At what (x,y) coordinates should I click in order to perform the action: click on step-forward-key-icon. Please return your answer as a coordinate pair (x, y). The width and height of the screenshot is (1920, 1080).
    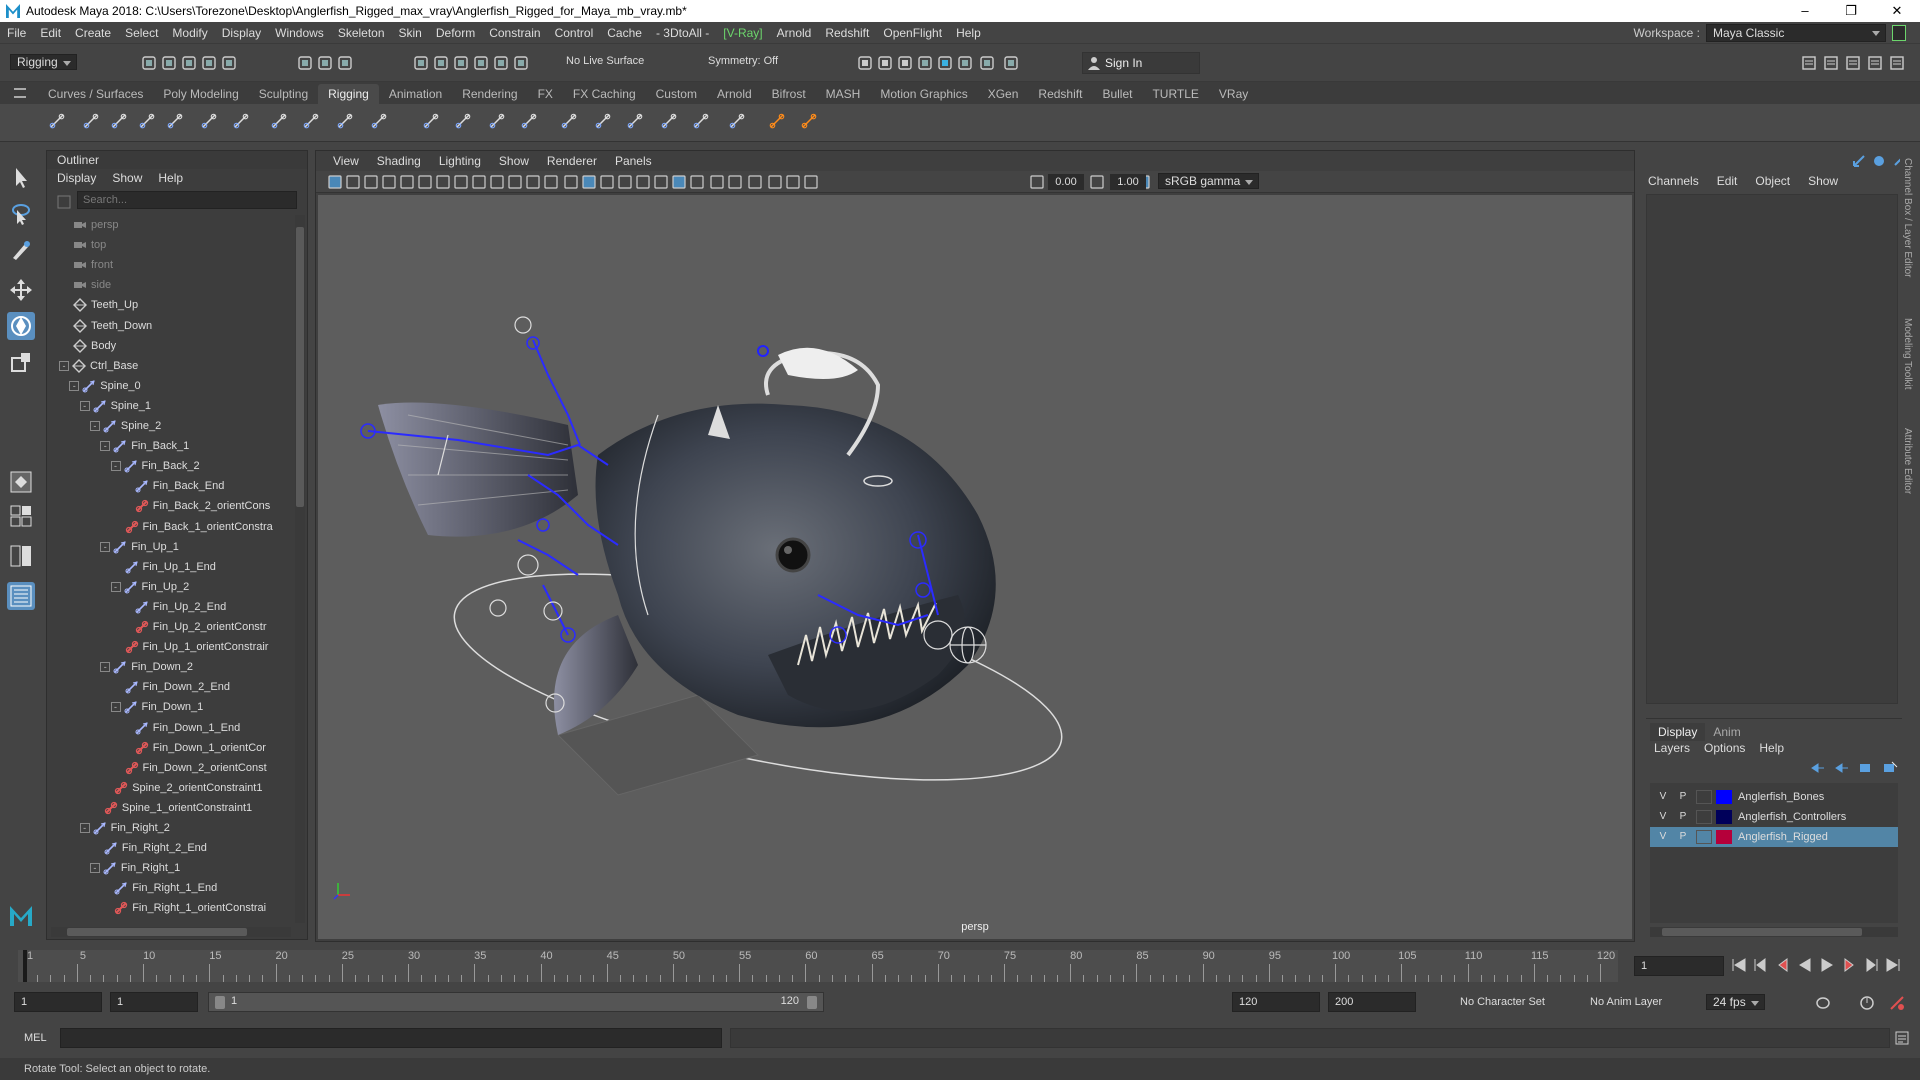
    Looking at the image, I should click on (1849, 966).